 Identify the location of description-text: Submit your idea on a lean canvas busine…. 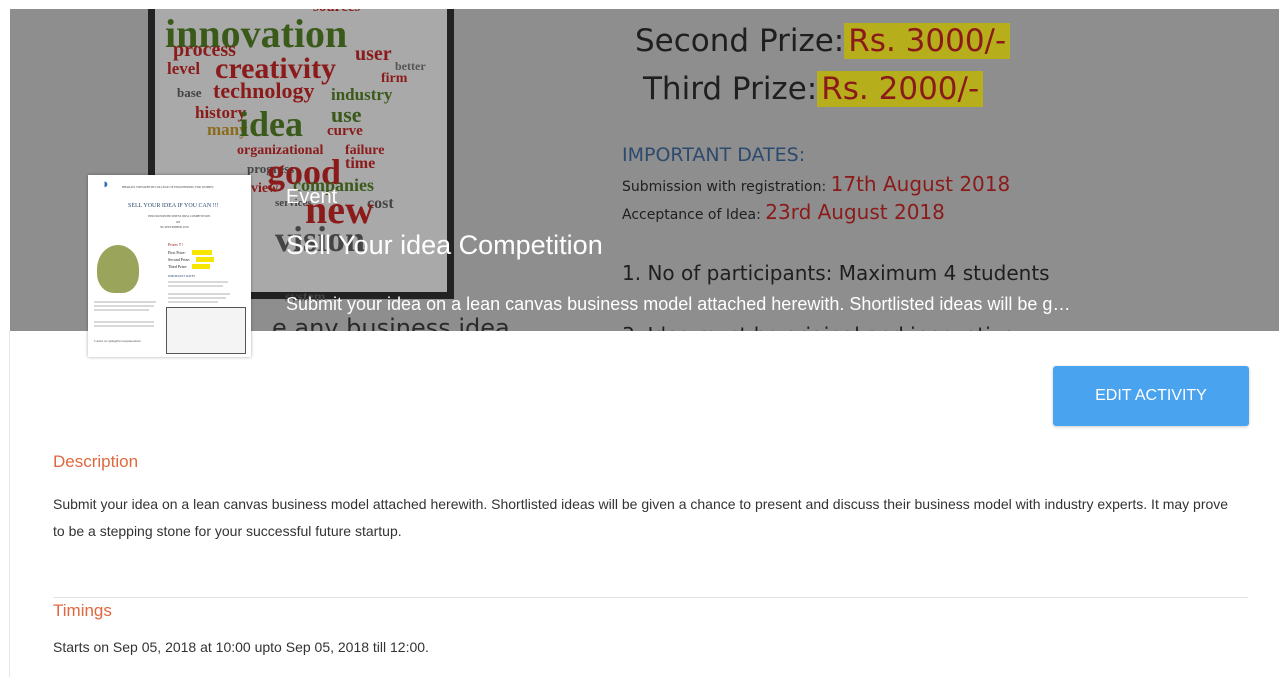
(641, 517).